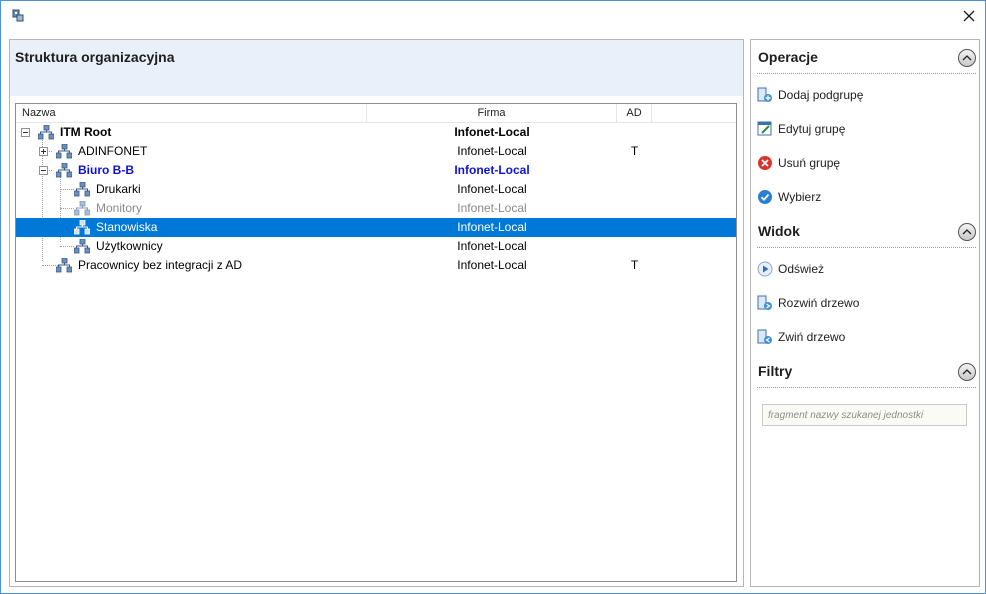  What do you see at coordinates (862, 303) in the screenshot?
I see `expand-tree-button: Rozwiń drzewo` at bounding box center [862, 303].